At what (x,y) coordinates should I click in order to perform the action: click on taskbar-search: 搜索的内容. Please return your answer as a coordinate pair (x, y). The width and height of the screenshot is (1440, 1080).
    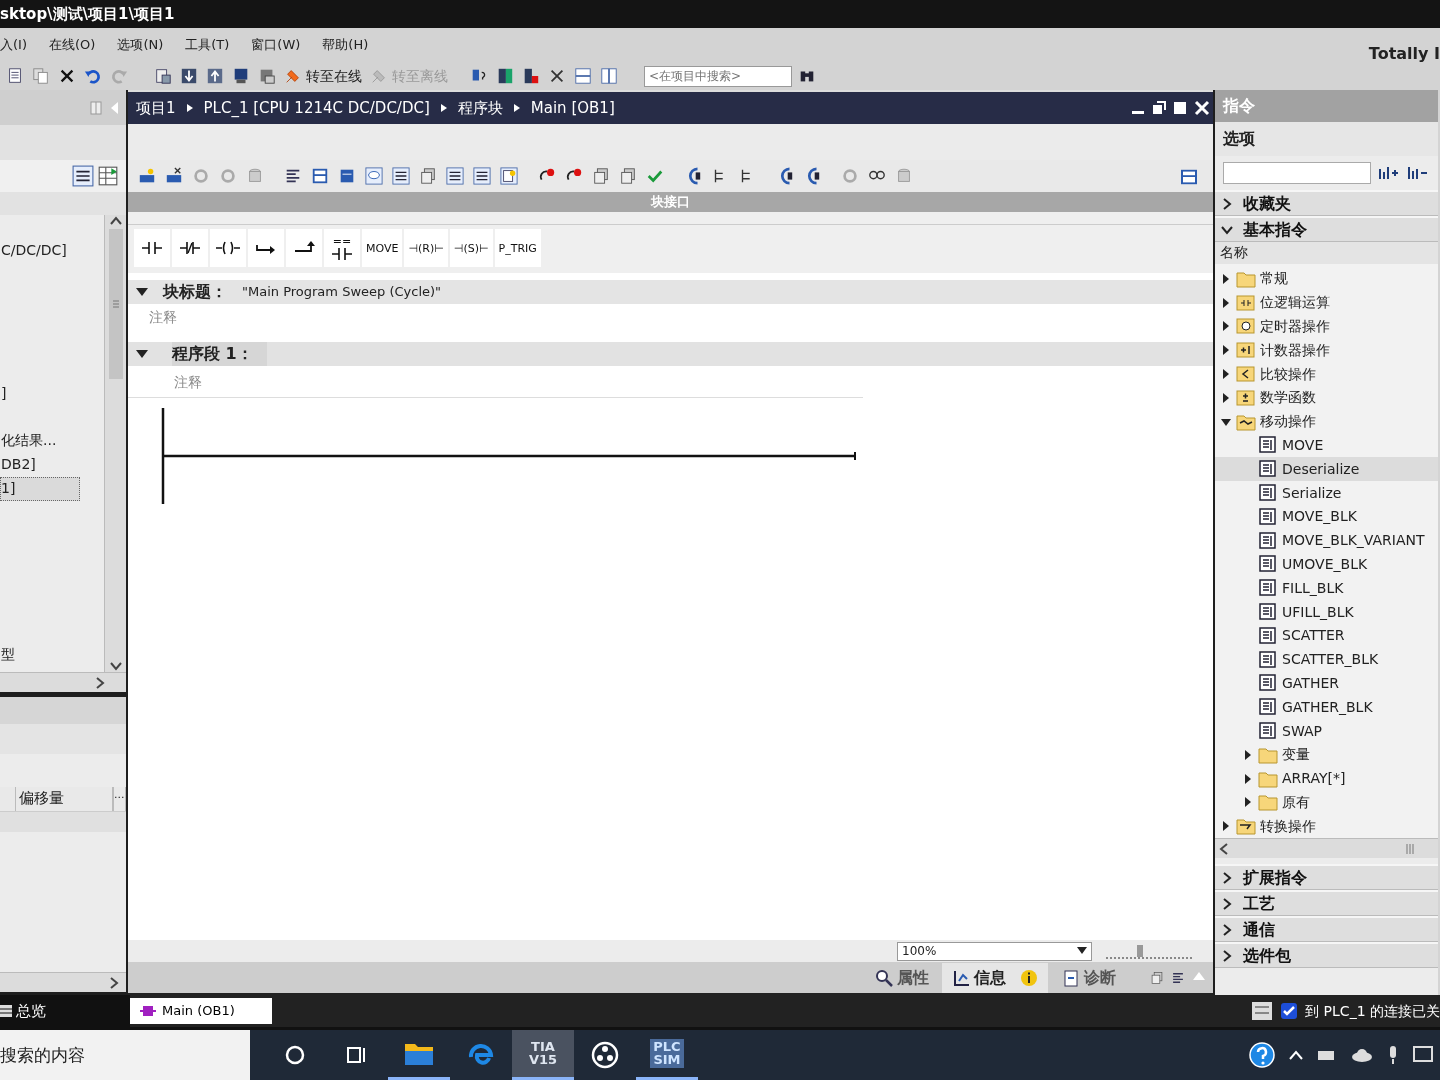
    Looking at the image, I should click on (125, 1055).